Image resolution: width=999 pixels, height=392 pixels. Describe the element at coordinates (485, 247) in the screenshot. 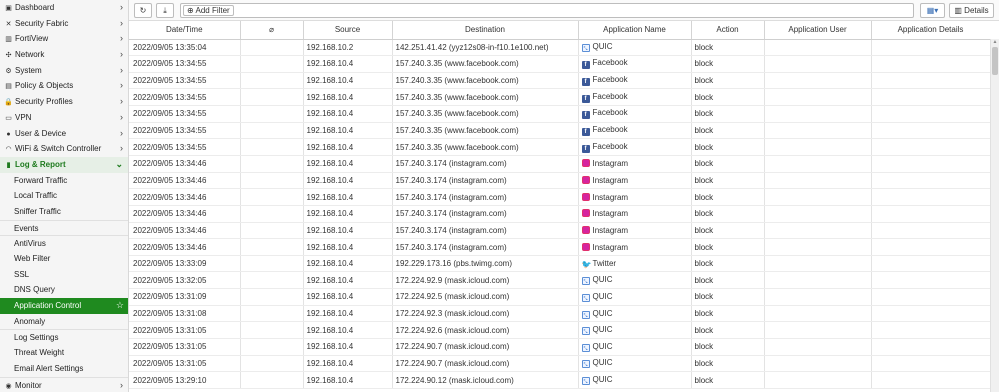

I see `cell-destination: 157.240.3.174 (instagram.com)` at that location.